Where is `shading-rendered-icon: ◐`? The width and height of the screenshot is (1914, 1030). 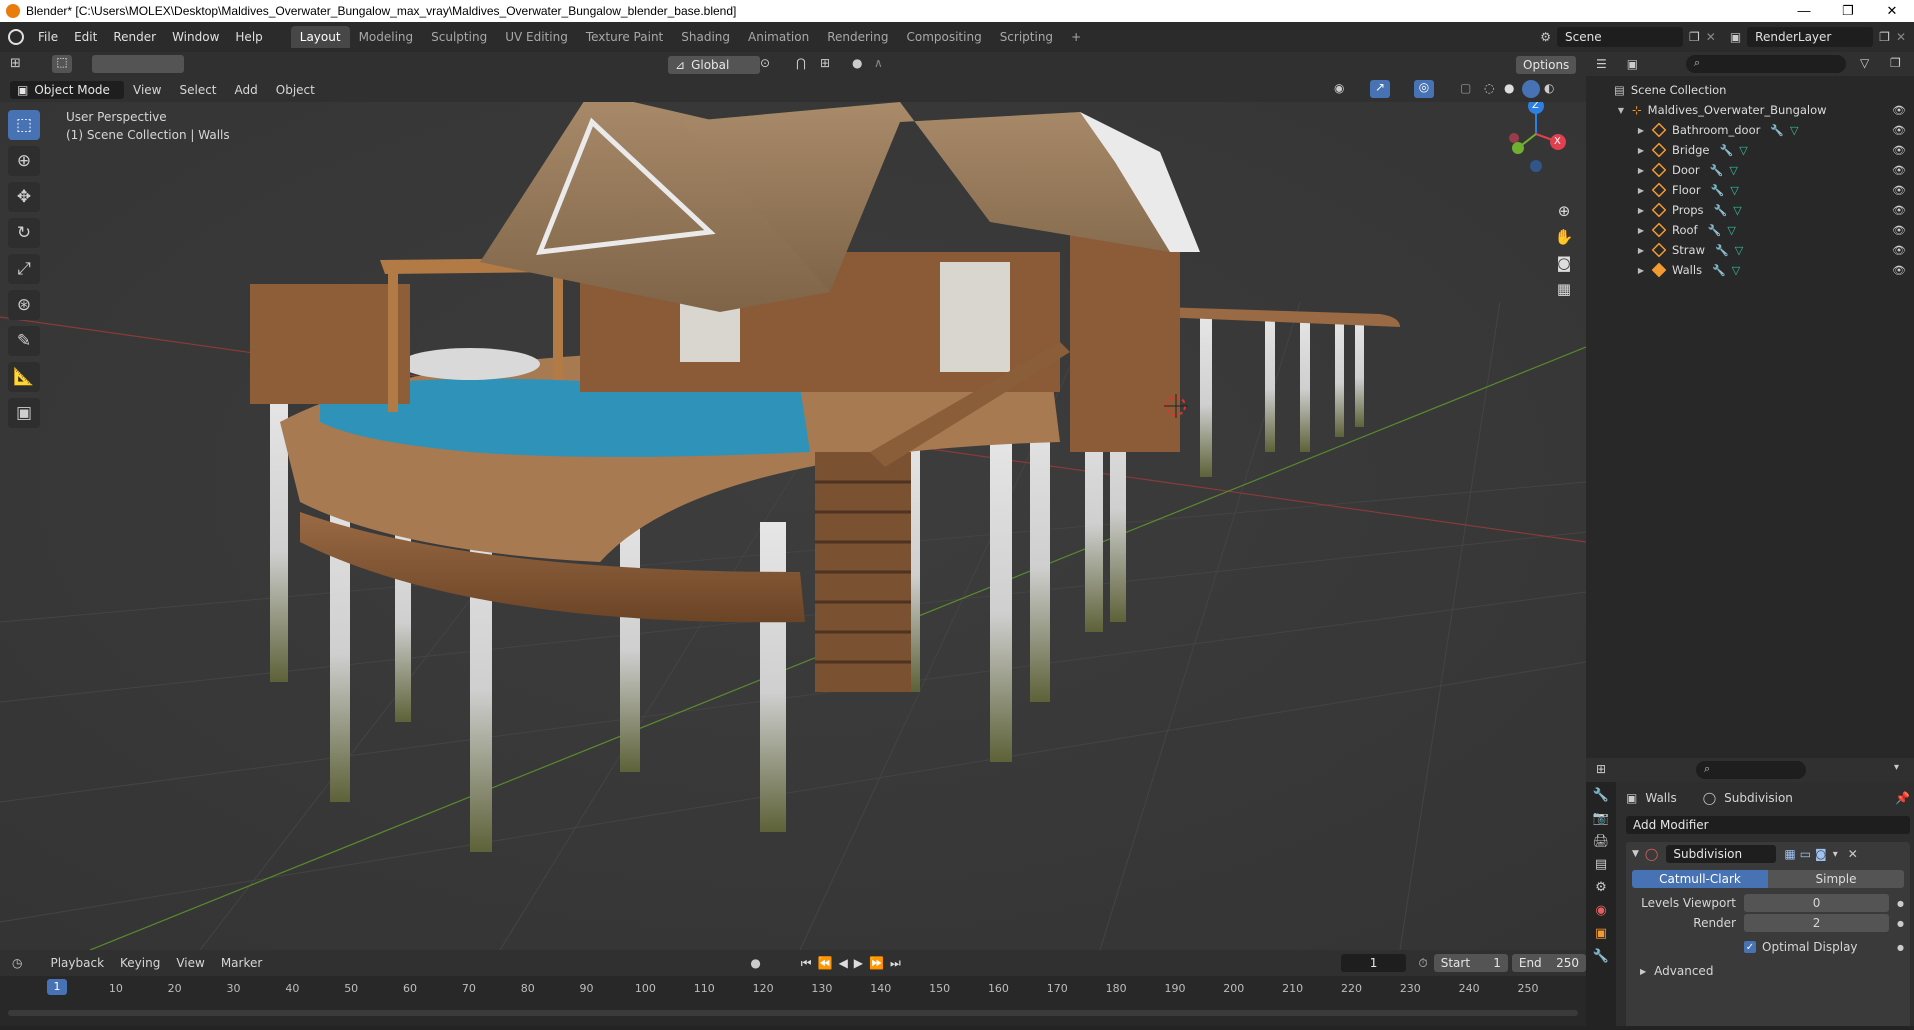
shading-rendered-icon: ◐ is located at coordinates (1549, 88).